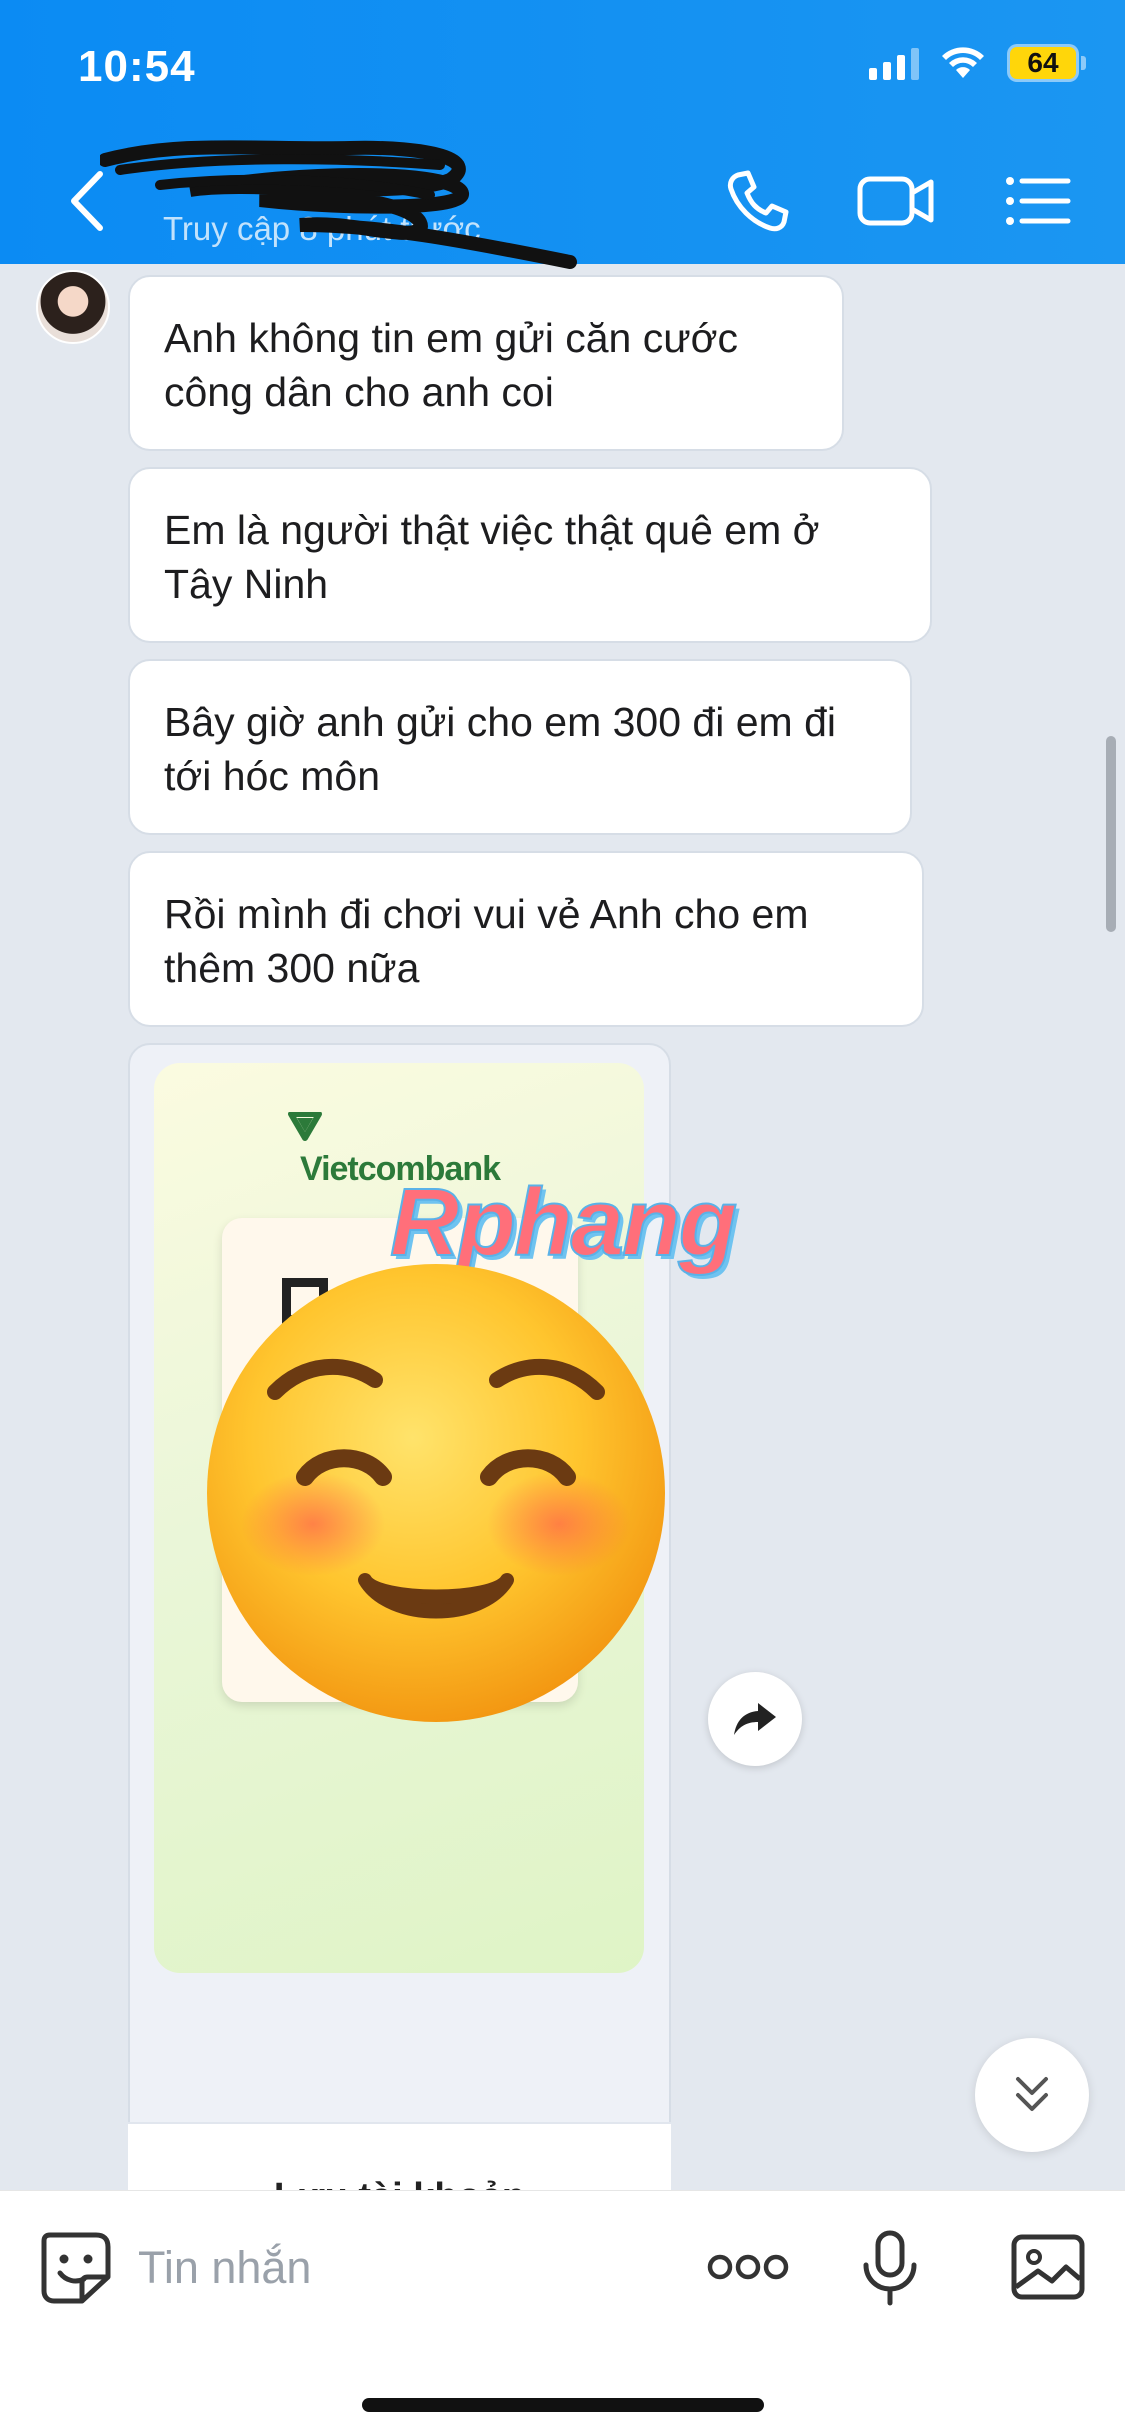 This screenshot has width=1125, height=2436. I want to click on double-chevron-down-icon, so click(1032, 2094).